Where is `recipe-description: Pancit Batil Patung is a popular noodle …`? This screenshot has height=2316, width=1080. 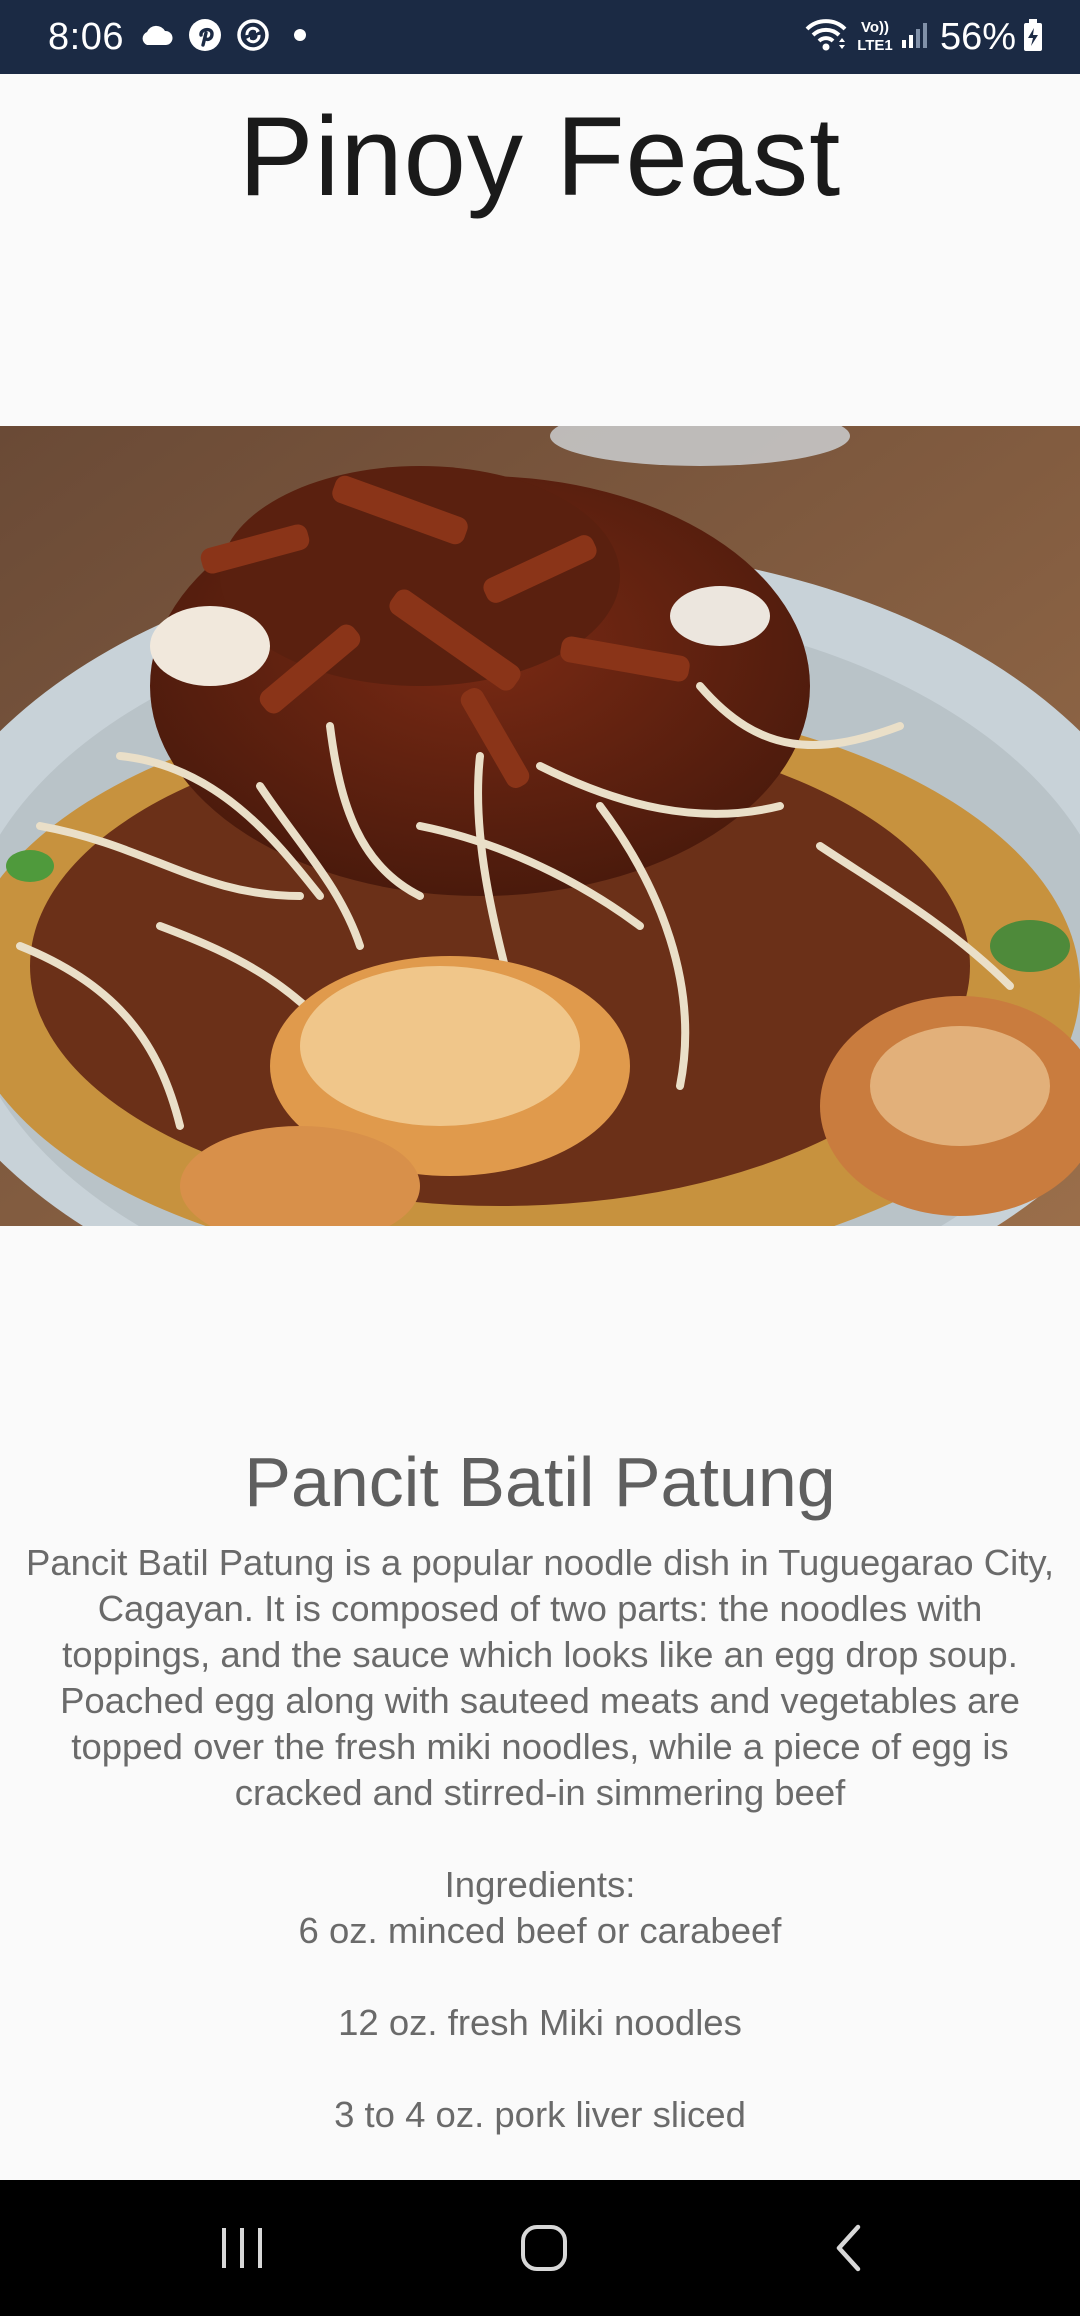 recipe-description: Pancit Batil Patung is a popular noodle … is located at coordinates (540, 1677).